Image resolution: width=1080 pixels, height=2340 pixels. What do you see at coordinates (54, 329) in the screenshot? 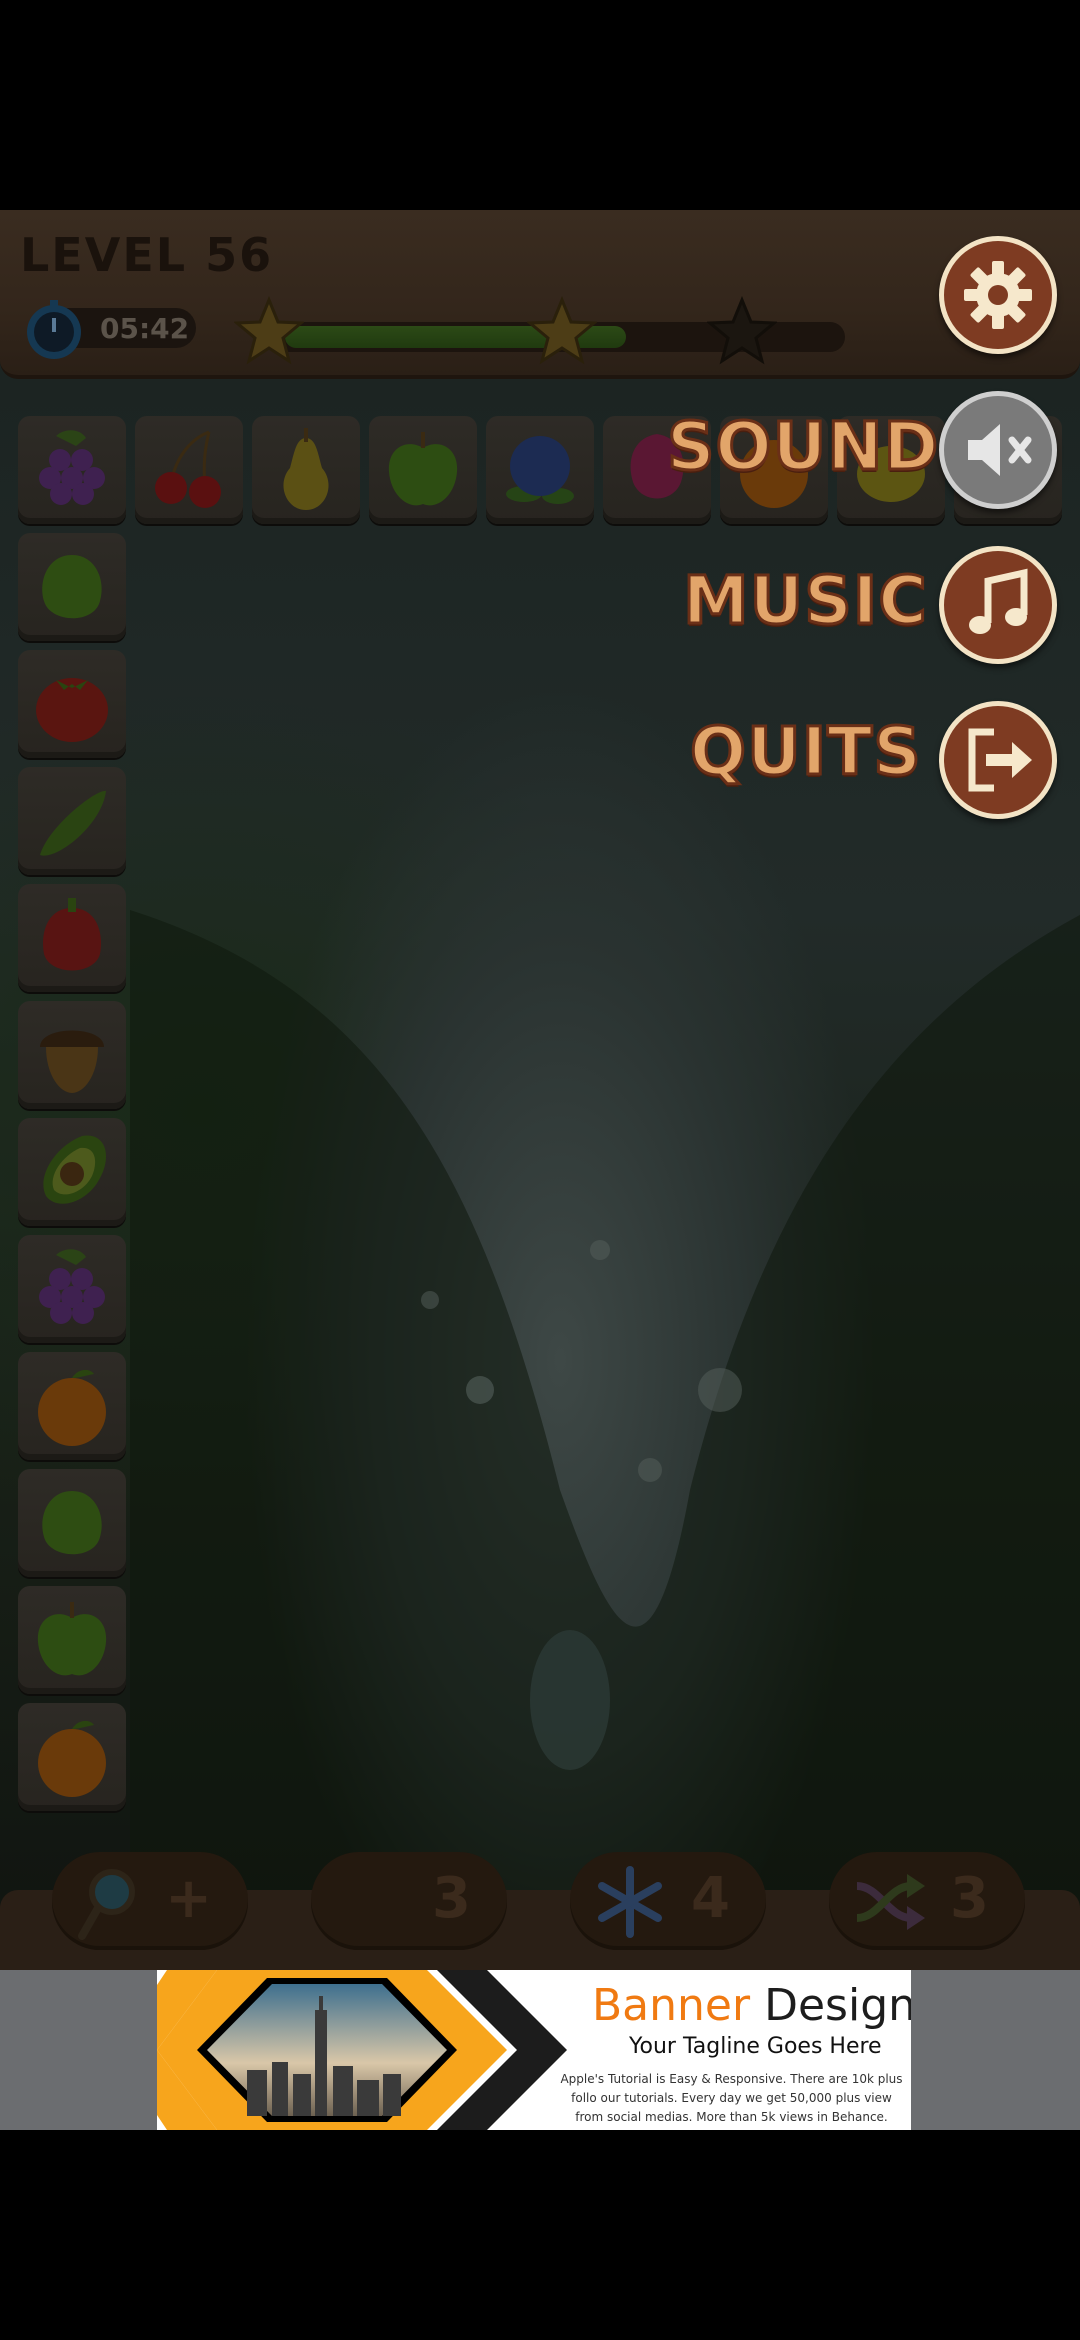
I see `stopwatch-icon` at bounding box center [54, 329].